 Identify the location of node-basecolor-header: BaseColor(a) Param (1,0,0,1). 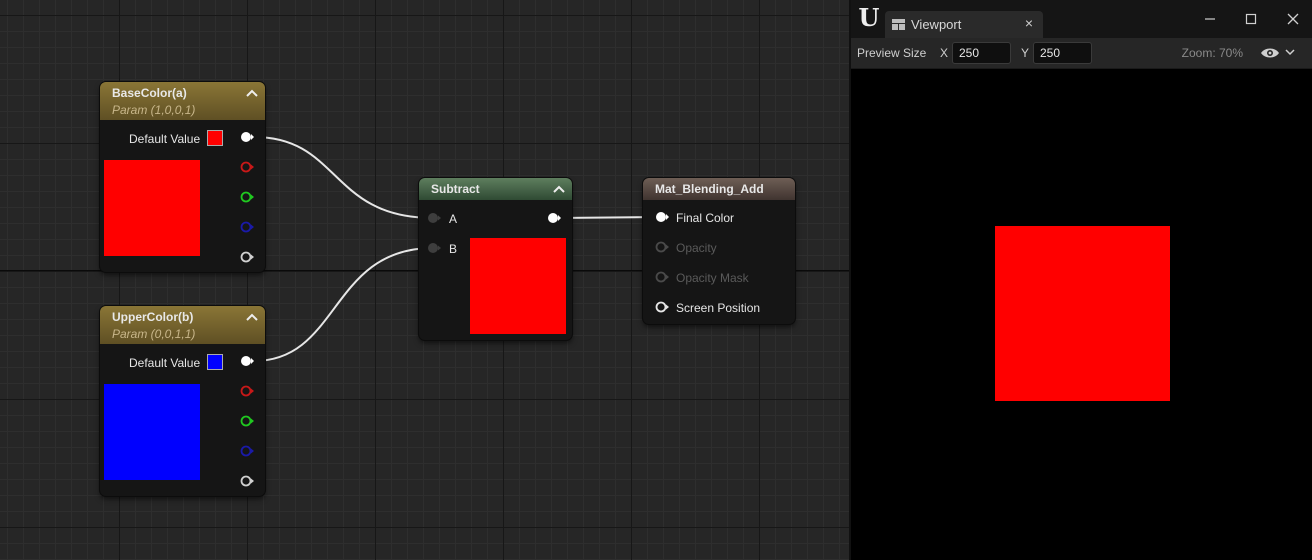
(182, 101).